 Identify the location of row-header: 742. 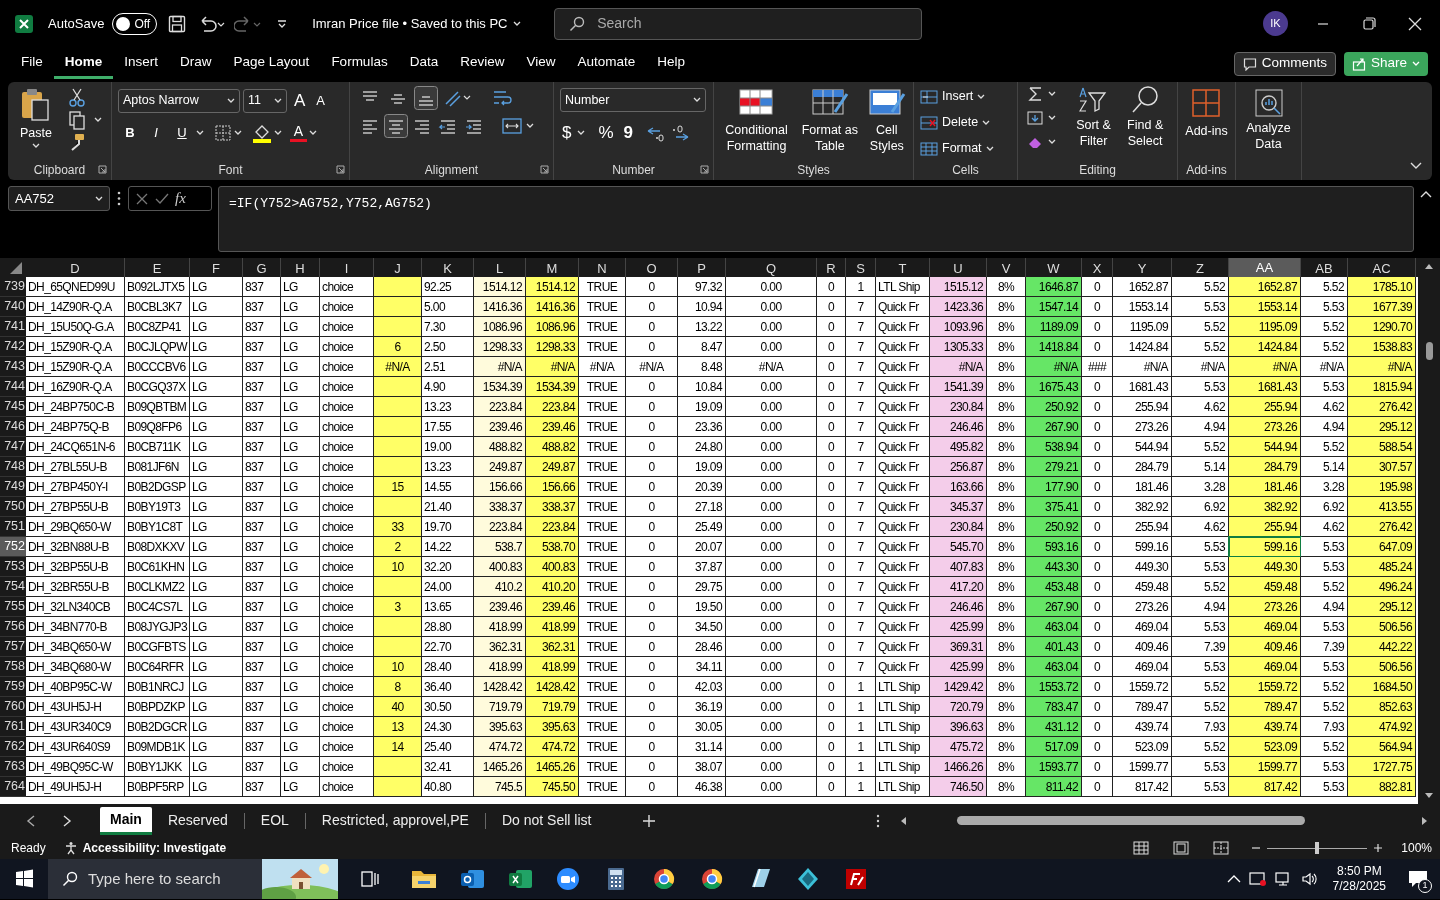
(13, 347).